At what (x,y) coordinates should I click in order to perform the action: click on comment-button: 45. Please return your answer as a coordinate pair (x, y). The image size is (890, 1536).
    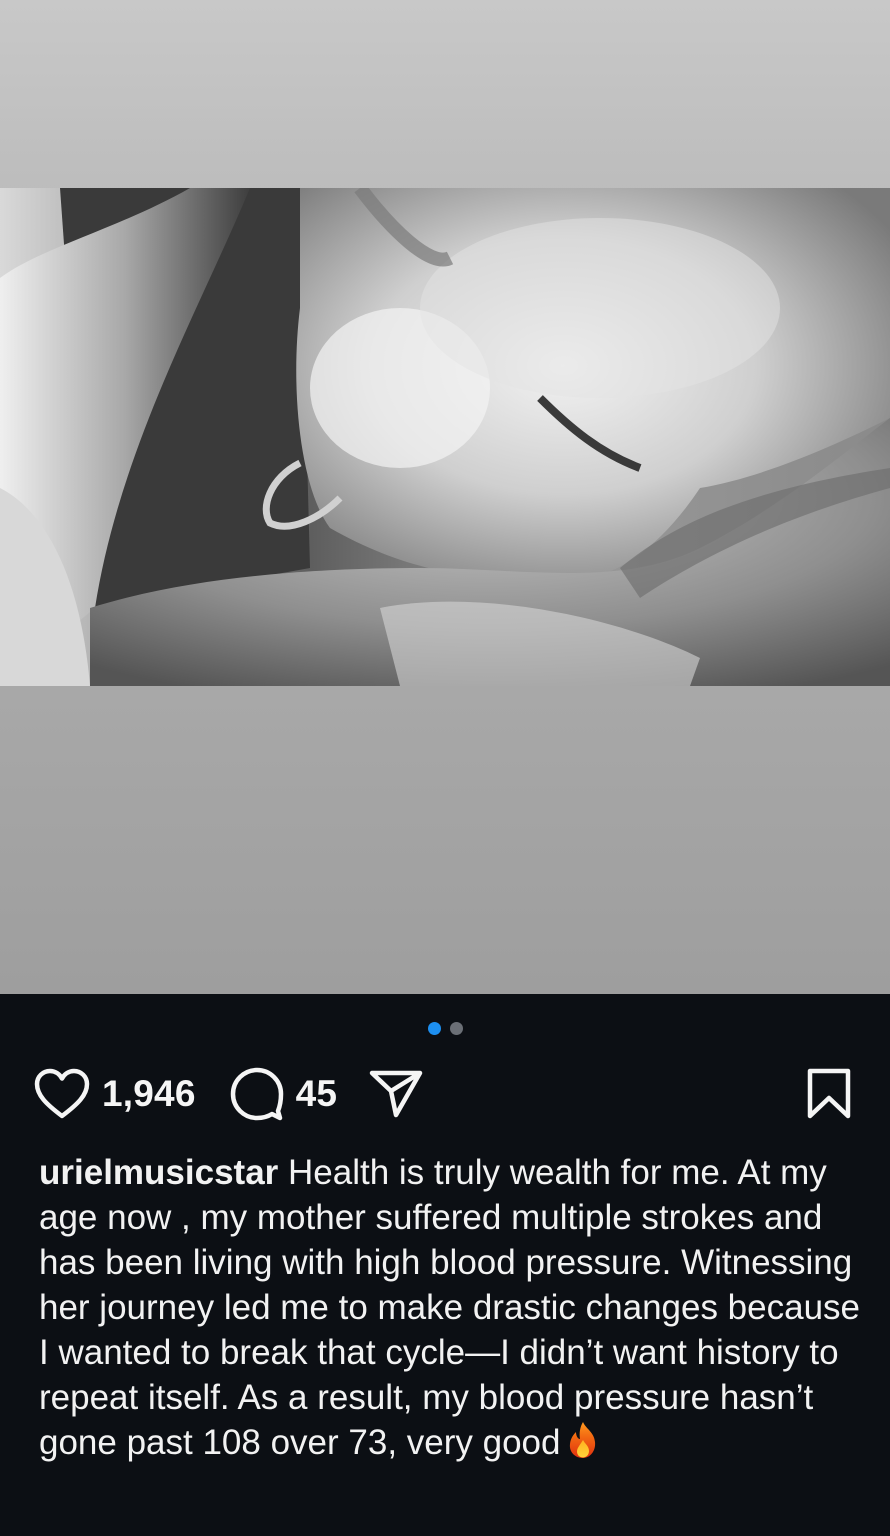
    Looking at the image, I should click on (284, 1094).